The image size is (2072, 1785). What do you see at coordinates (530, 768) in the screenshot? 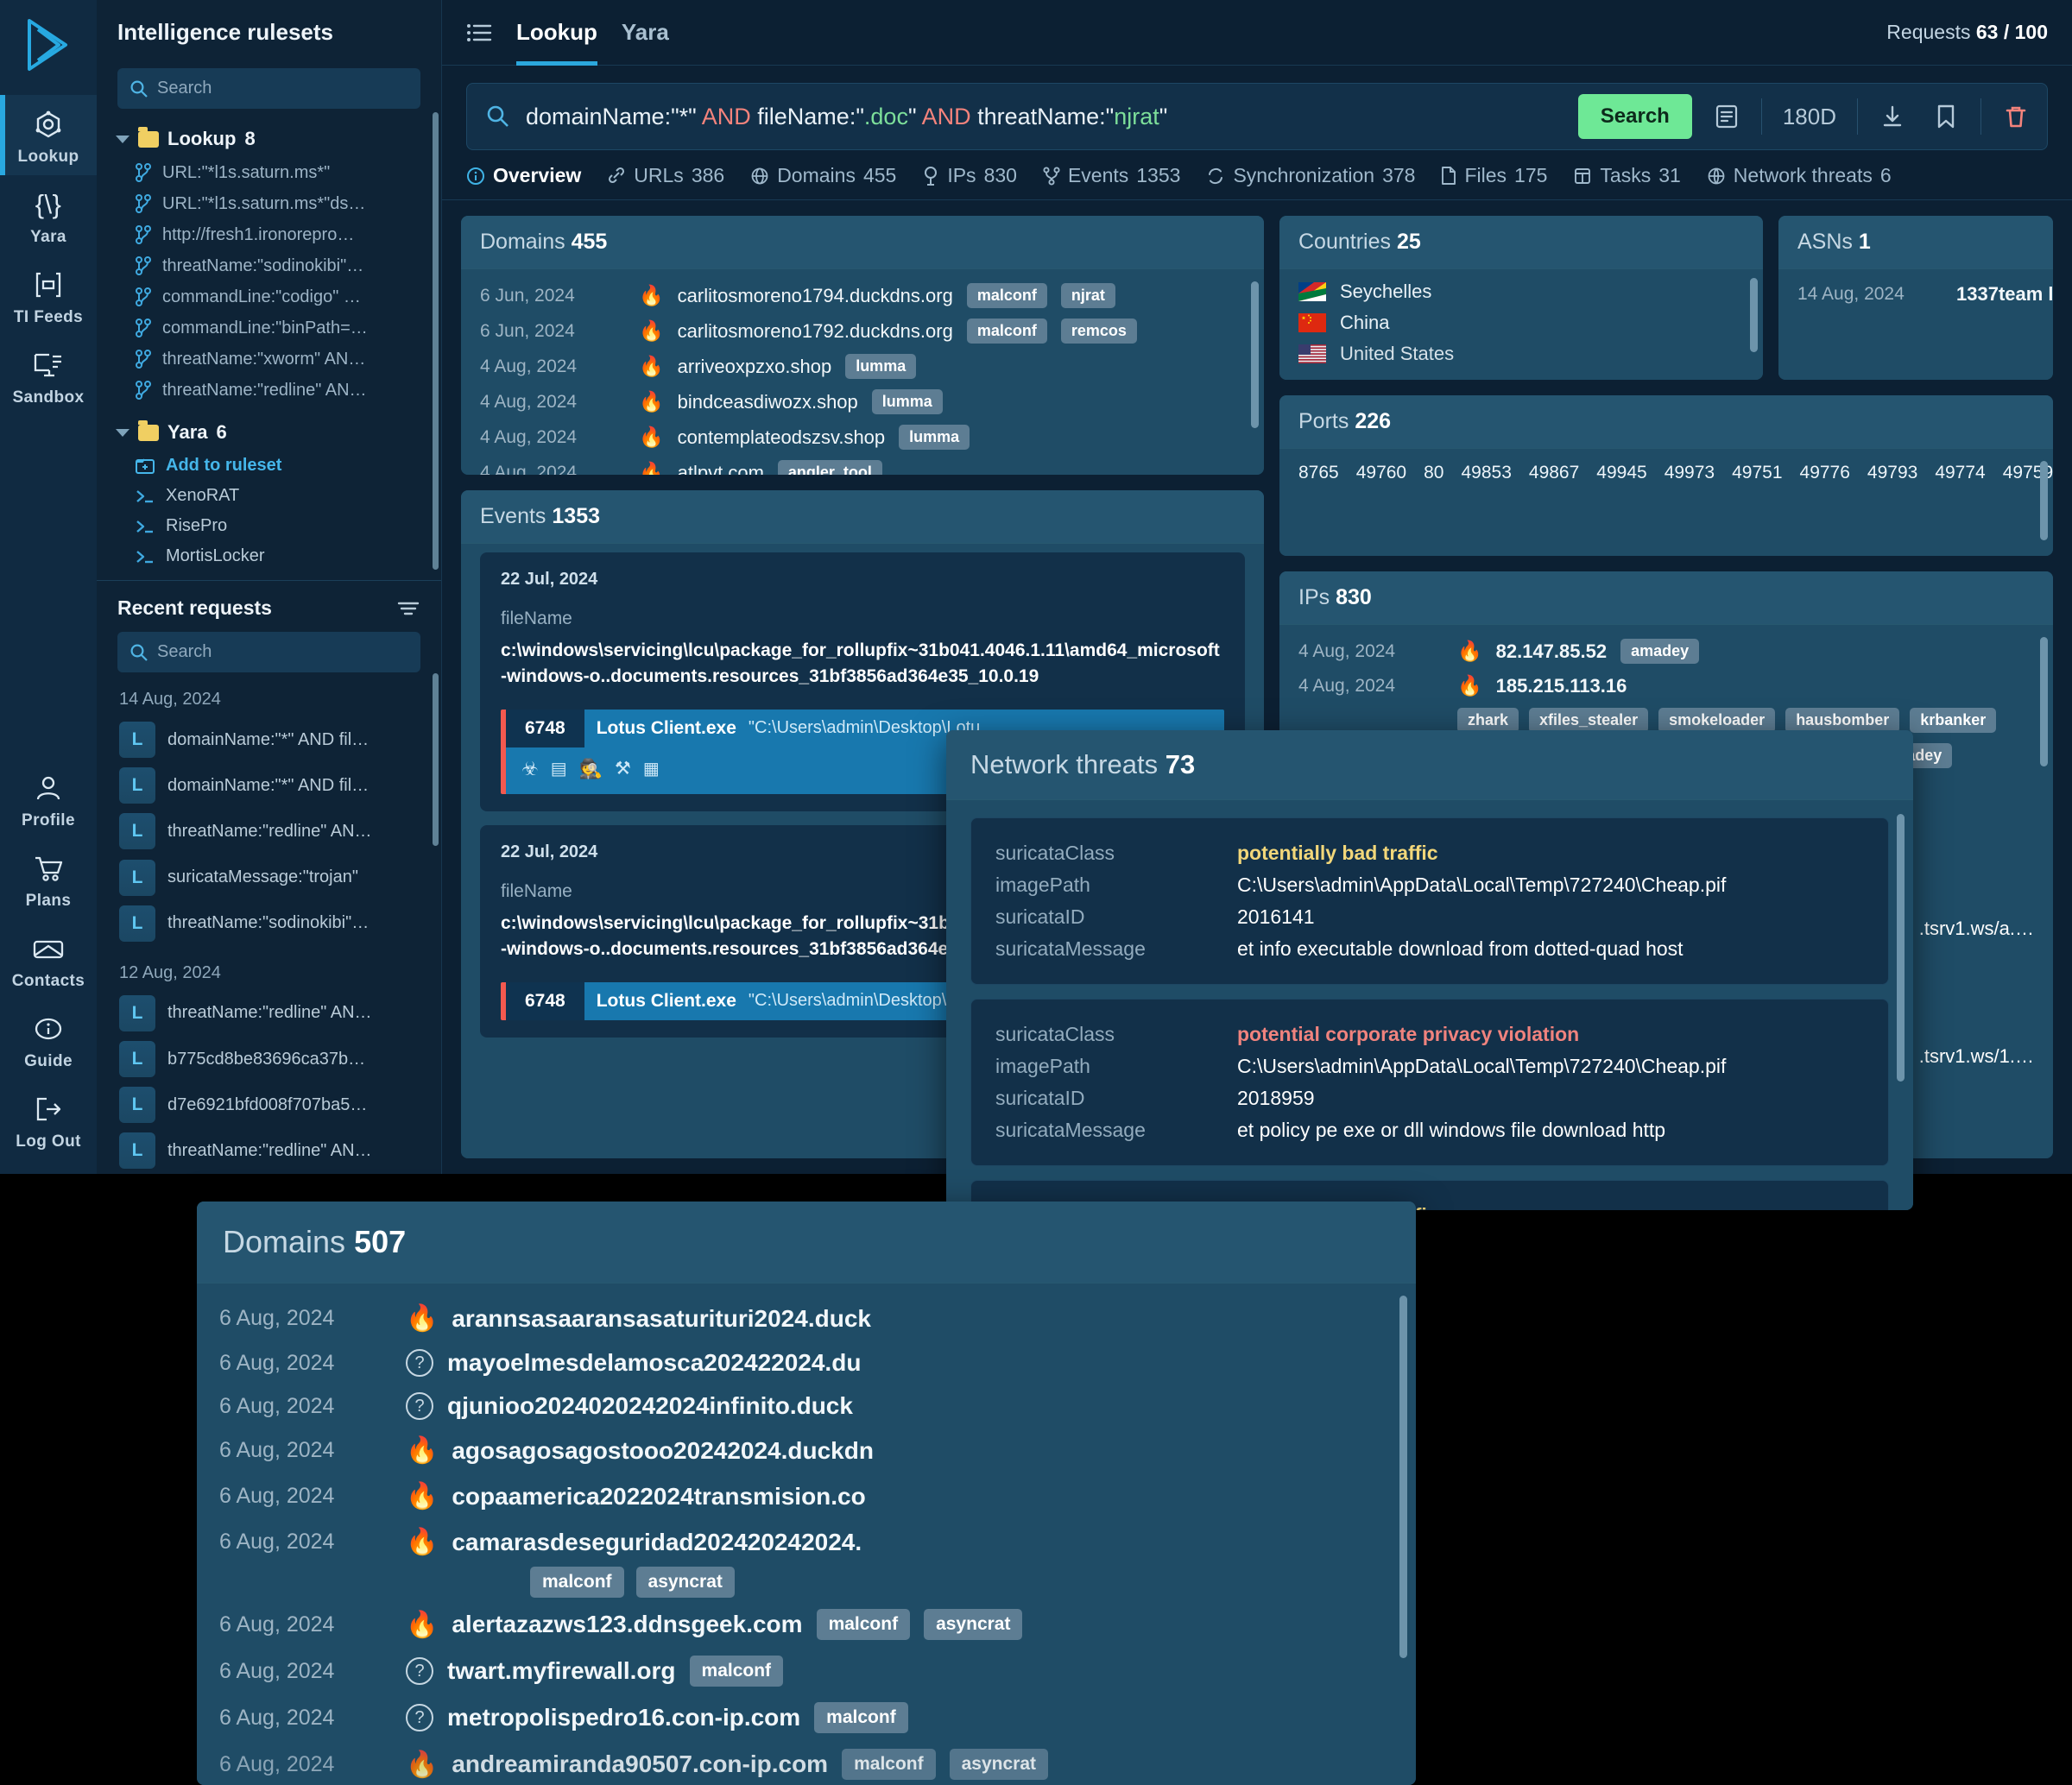
I see `biohazard-icon: ☣` at bounding box center [530, 768].